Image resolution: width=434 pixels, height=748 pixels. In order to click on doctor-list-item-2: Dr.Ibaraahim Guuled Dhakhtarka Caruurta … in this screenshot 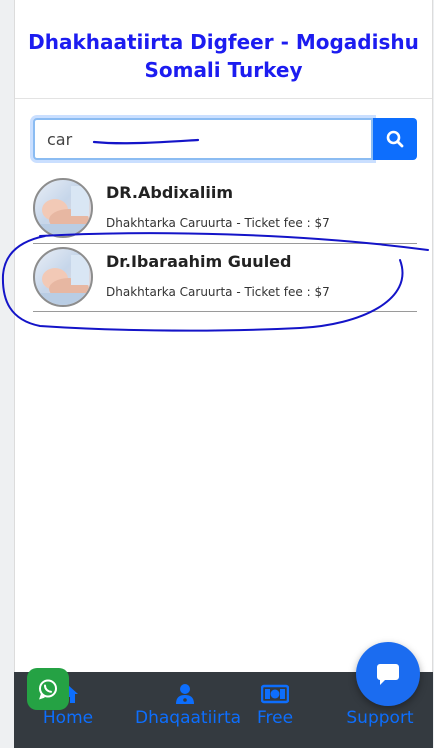, I will do `click(225, 279)`.